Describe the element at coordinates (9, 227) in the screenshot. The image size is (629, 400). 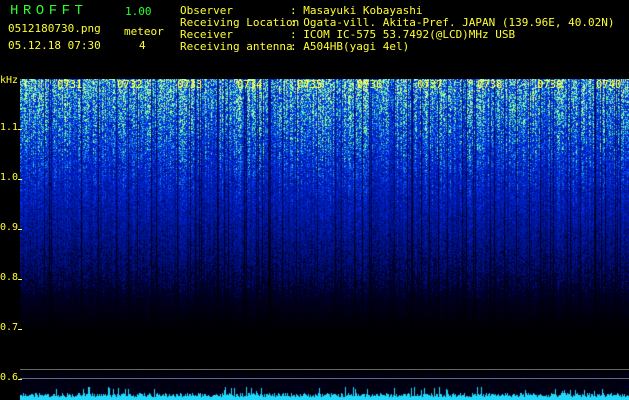
I see `y-tick-label: 0.9` at that location.